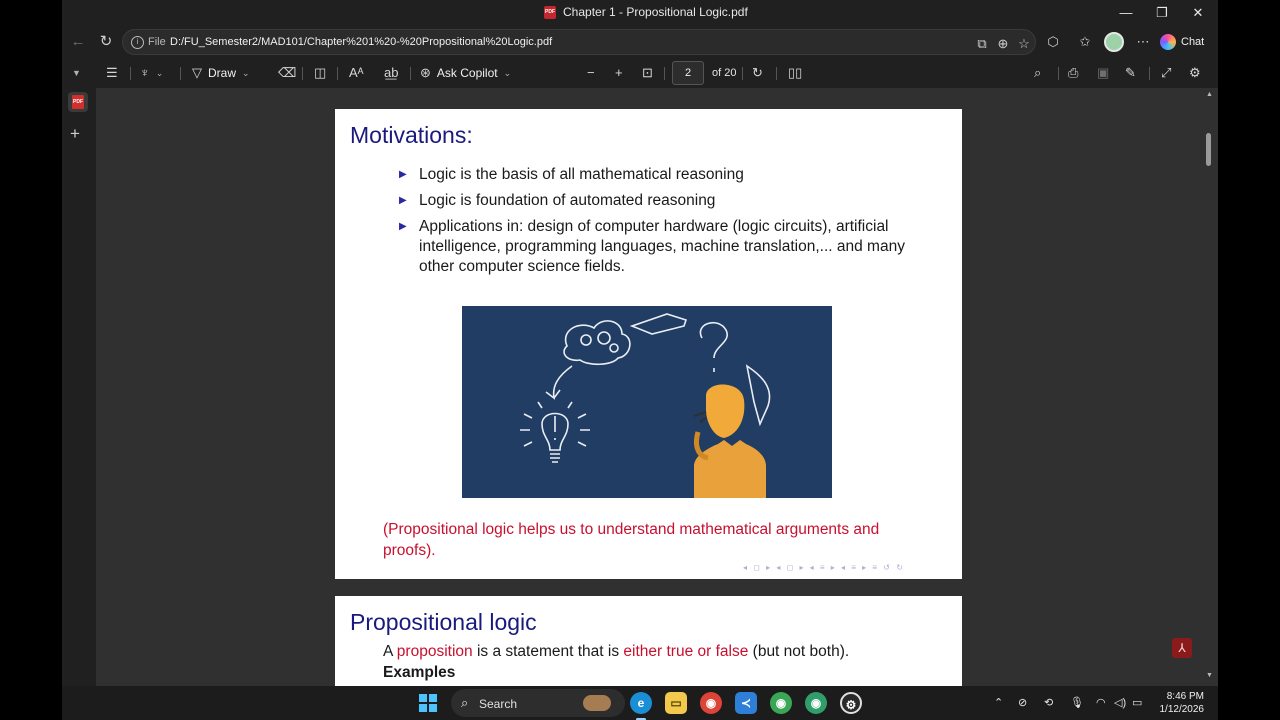 Image resolution: width=1280 pixels, height=720 pixels. What do you see at coordinates (746, 703) in the screenshot?
I see `vscode-icon: ≺` at bounding box center [746, 703].